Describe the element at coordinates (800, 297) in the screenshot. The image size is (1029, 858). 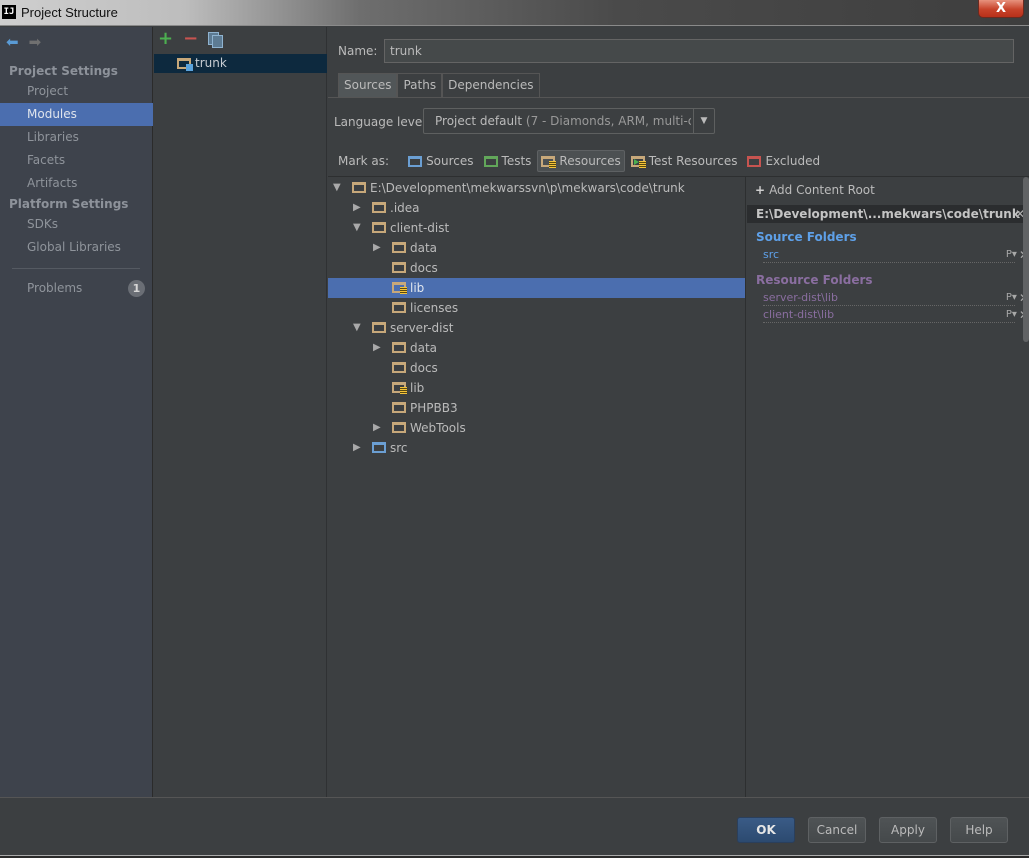
I see `resource-folder-path: server-dist\lib` at that location.